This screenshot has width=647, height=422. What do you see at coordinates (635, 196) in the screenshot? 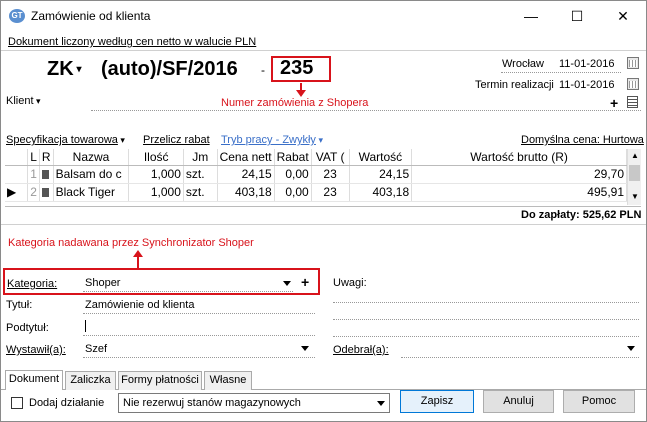
I see `scroll-down-icon: ▼` at bounding box center [635, 196].